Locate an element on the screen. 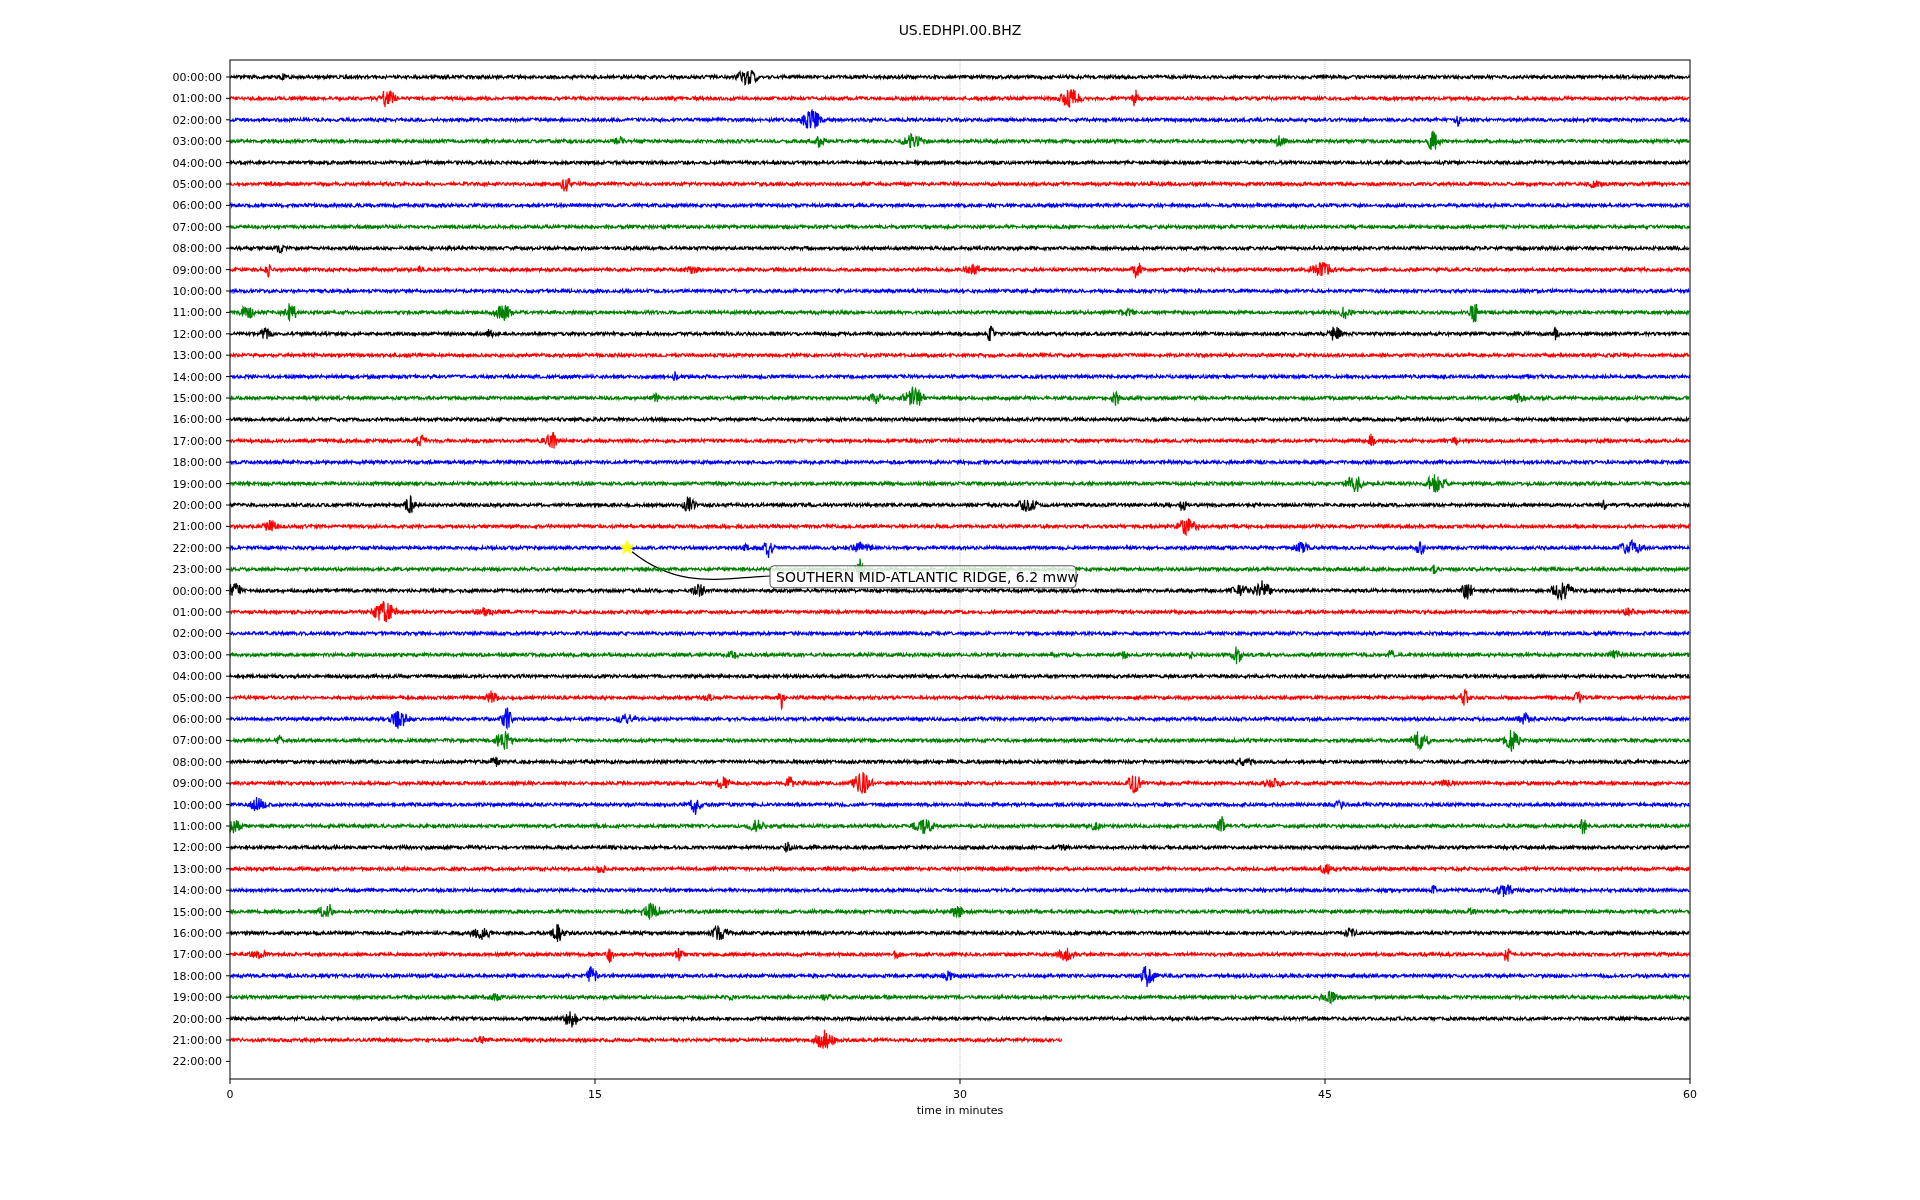  annotation-label: SOUTHERN MID-ATLANTIC RIDGE, 6.2 mww is located at coordinates (924, 577).